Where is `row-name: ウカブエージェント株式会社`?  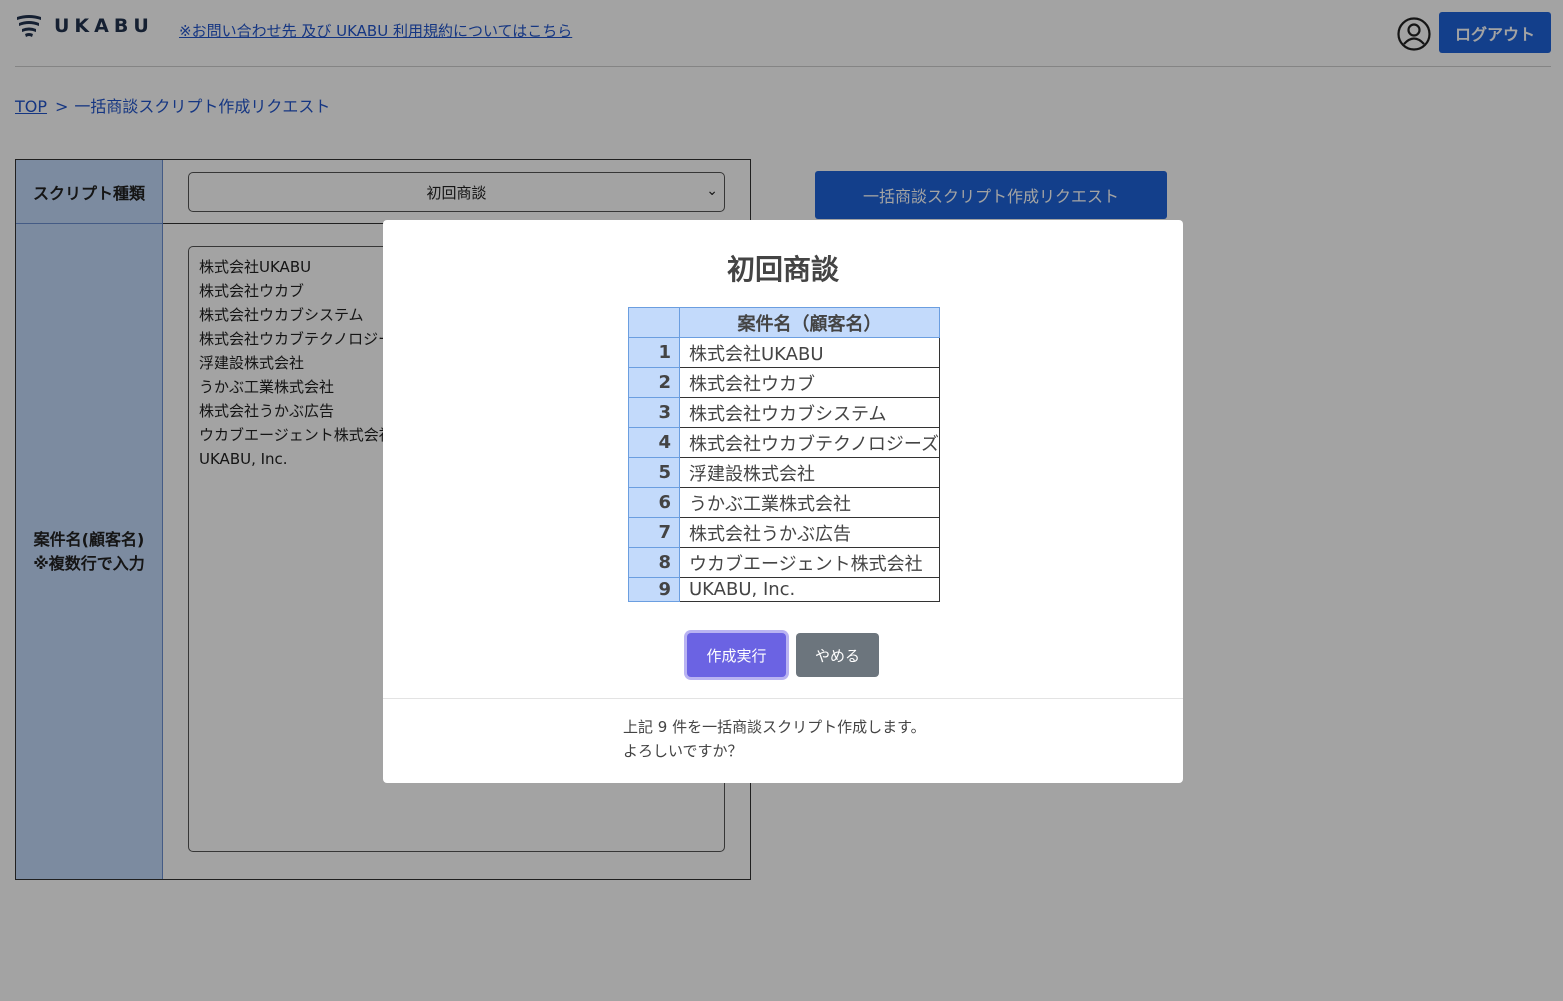 row-name: ウカブエージェント株式会社 is located at coordinates (809, 562).